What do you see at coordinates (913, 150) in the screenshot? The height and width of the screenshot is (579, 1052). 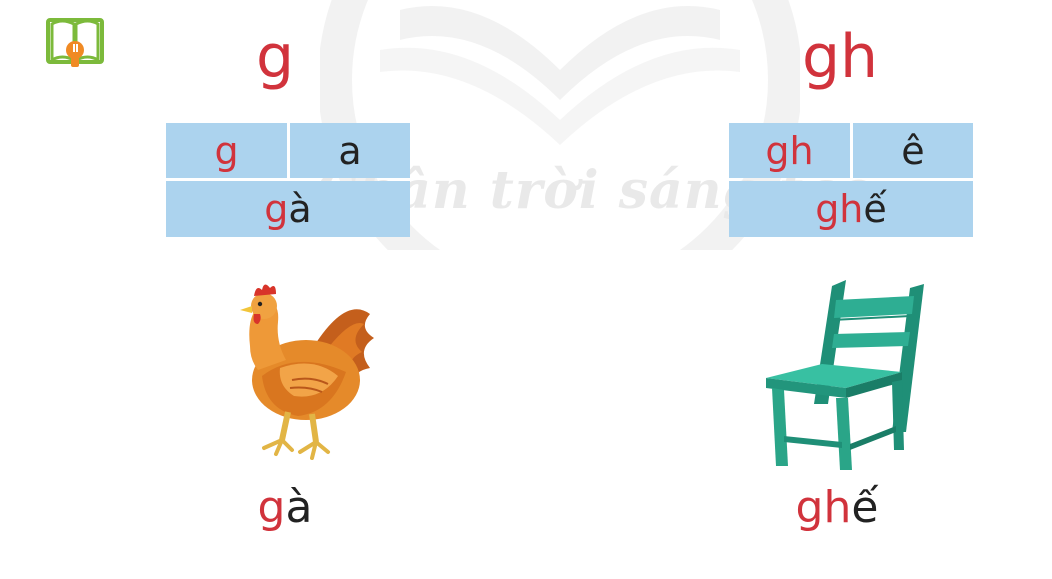 I see `cell-vowel-e: ê` at bounding box center [913, 150].